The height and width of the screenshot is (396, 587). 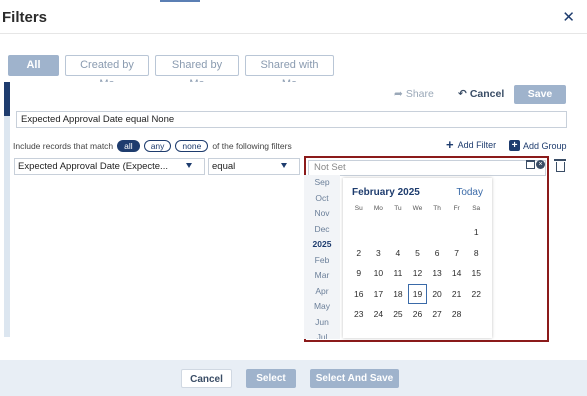 I want to click on match-all-pill: all, so click(x=128, y=146).